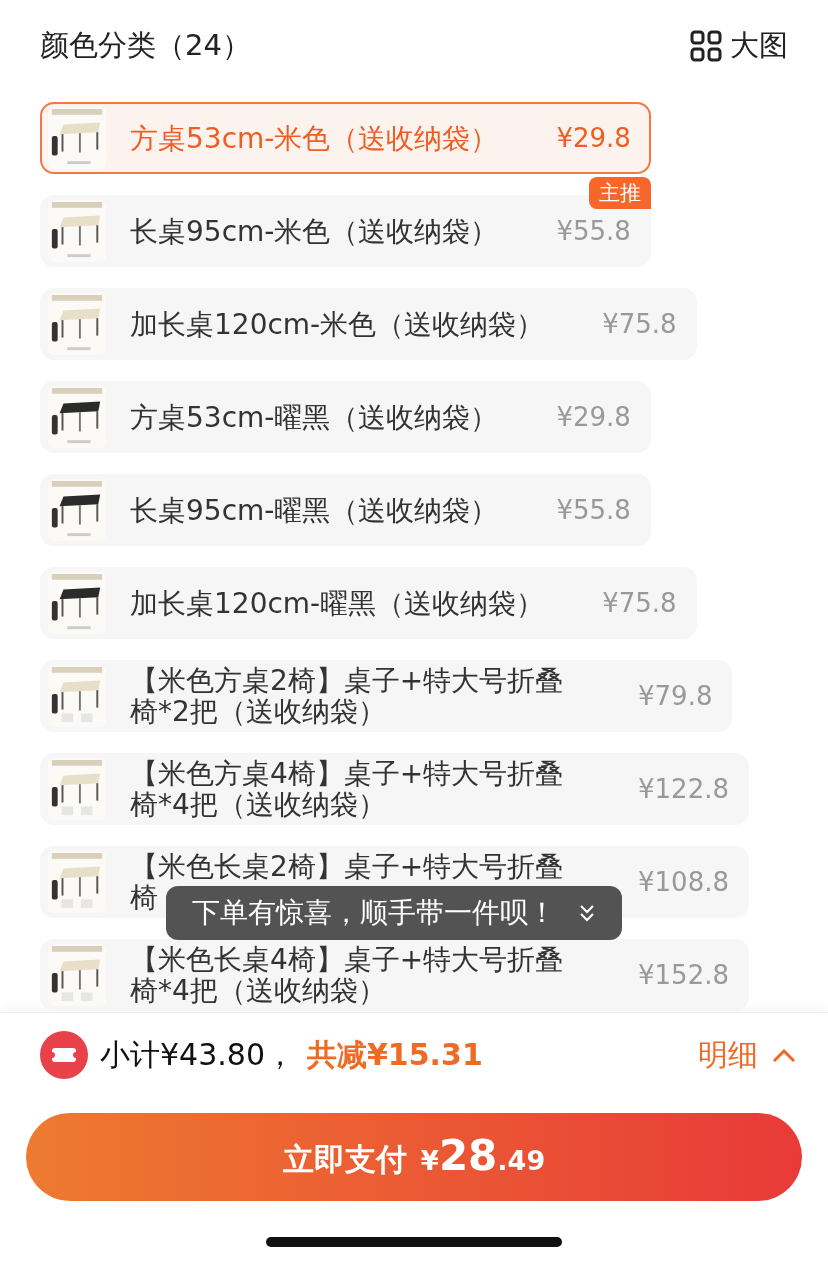  I want to click on toast: 下单有惊喜，顺手带一件呗！, so click(394, 913).